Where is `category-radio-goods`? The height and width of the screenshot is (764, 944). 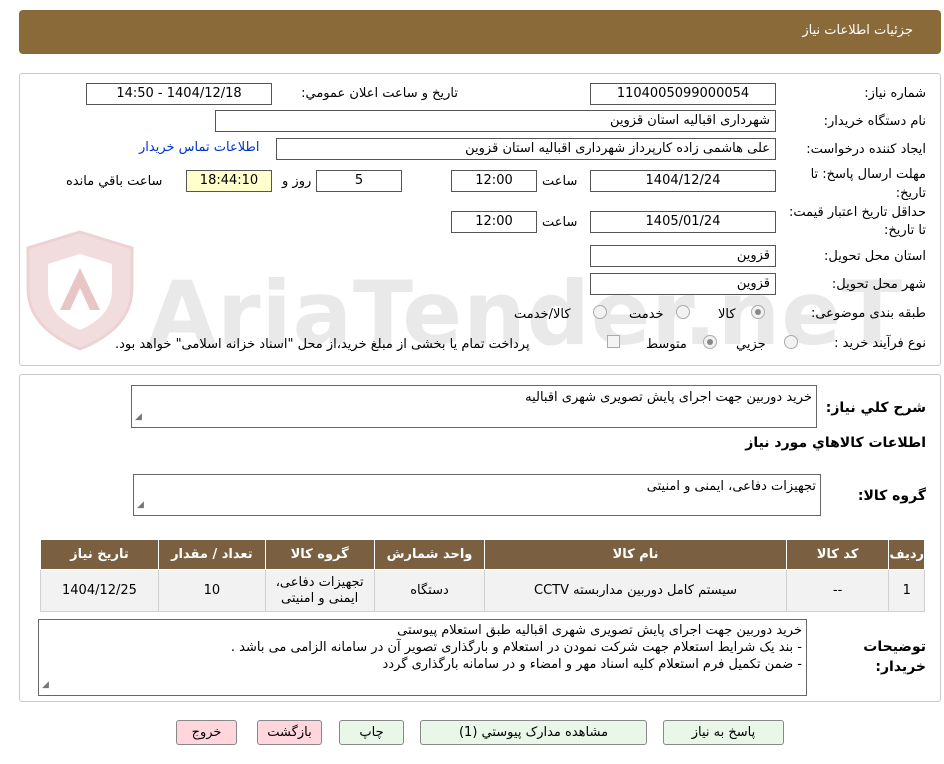 category-radio-goods is located at coordinates (758, 312).